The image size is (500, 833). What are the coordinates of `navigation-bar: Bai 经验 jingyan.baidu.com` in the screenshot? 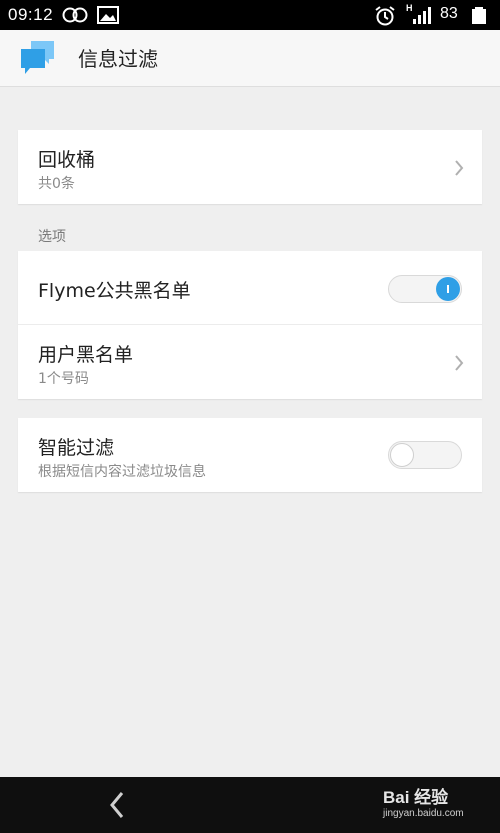 It's located at (250, 805).